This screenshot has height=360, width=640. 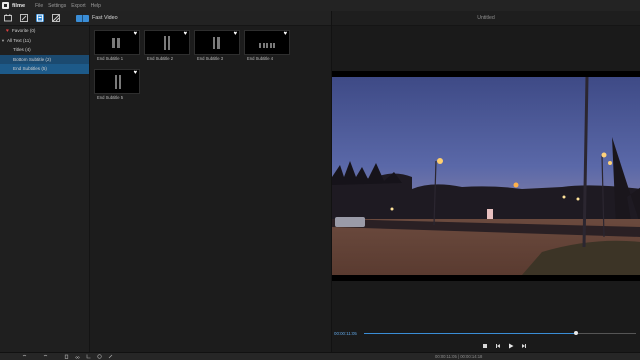 What do you see at coordinates (7, 30) in the screenshot?
I see `heart-icon: ♥` at bounding box center [7, 30].